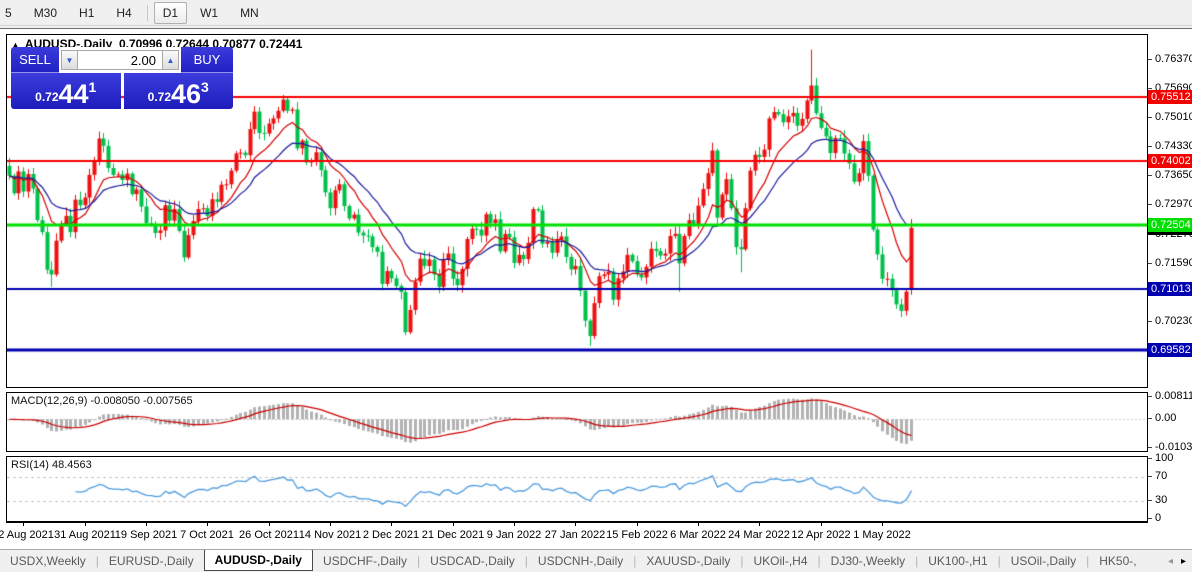 The height and width of the screenshot is (572, 1192). I want to click on chart-tab-usdcad-daily: USDCAD-,Daily, so click(472, 561).